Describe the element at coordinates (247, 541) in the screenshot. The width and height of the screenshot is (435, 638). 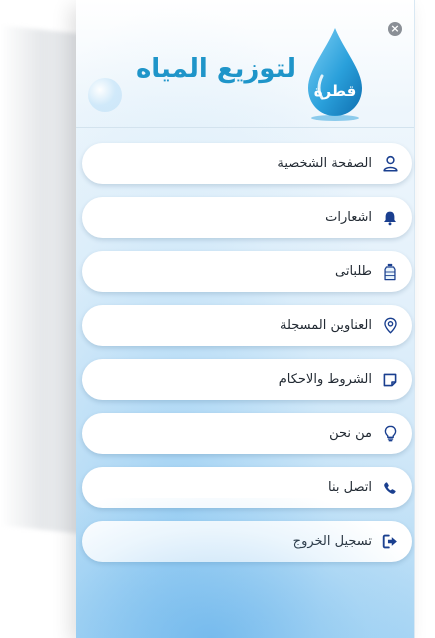
I see `menu-item-logout: تسجيل الخروج` at that location.